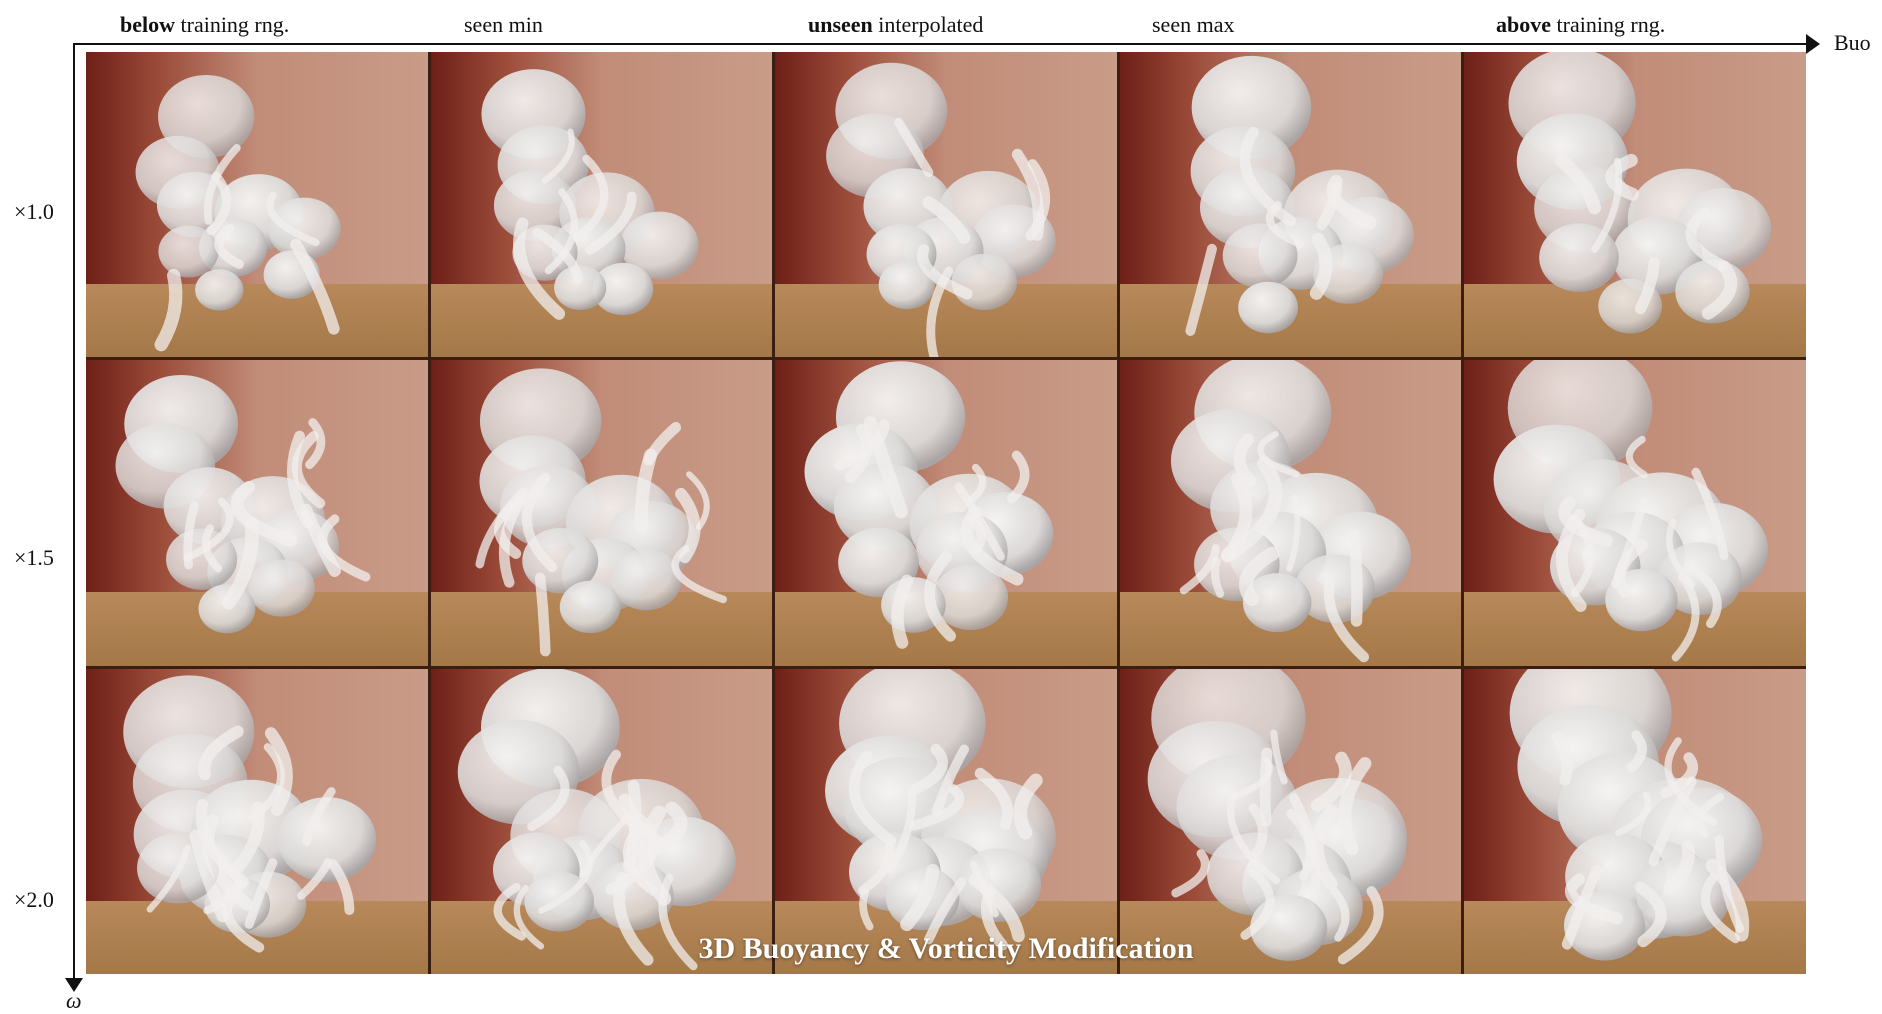 The width and height of the screenshot is (1882, 1014). Describe the element at coordinates (74, 513) in the screenshot. I see `vorticity-axis-line` at that location.